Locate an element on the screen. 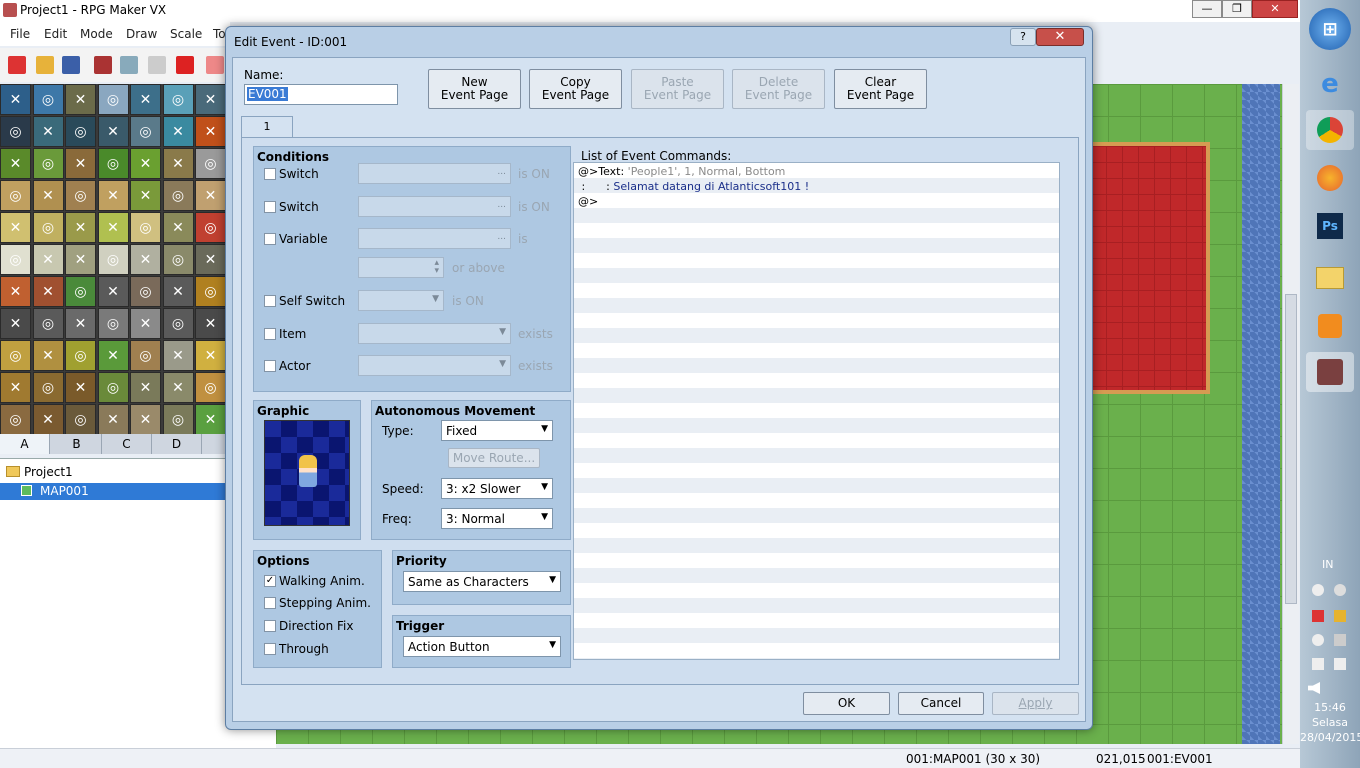 This screenshot has width=1360, height=768. priority-select: Same as Characters ▼ is located at coordinates (482, 581).